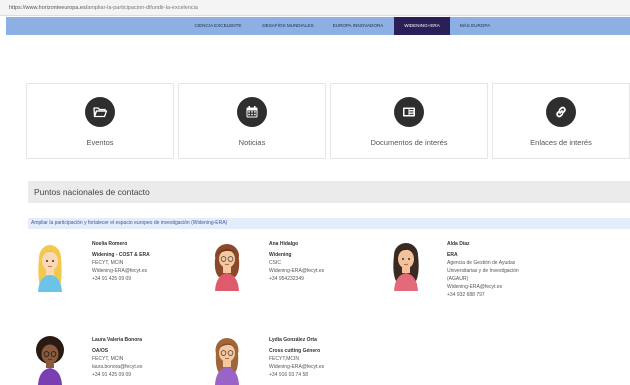 The image size is (630, 385). Describe the element at coordinates (48, 8) in the screenshot. I see `url-host: https://www.horizonteeuropa.es/` at that location.